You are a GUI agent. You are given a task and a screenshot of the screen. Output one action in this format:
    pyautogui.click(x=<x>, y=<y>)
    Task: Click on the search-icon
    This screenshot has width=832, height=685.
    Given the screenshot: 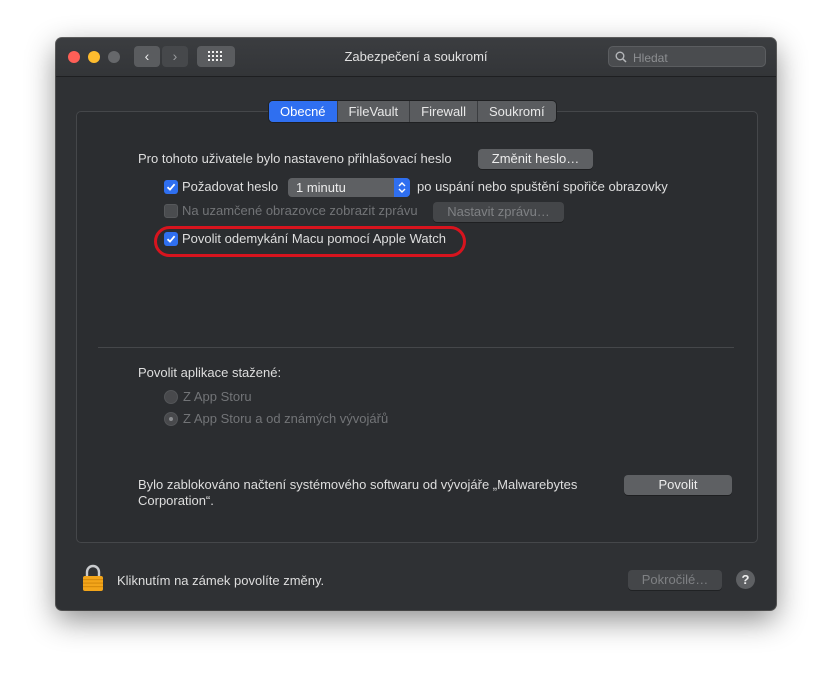 What is the action you would take?
    pyautogui.click(x=621, y=57)
    